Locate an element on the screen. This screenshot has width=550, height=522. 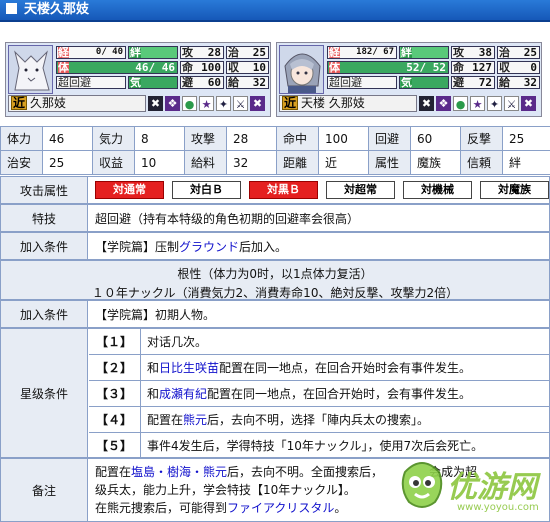
page-title-bar: 天楼久那妓 is located at coordinates (275, 11).